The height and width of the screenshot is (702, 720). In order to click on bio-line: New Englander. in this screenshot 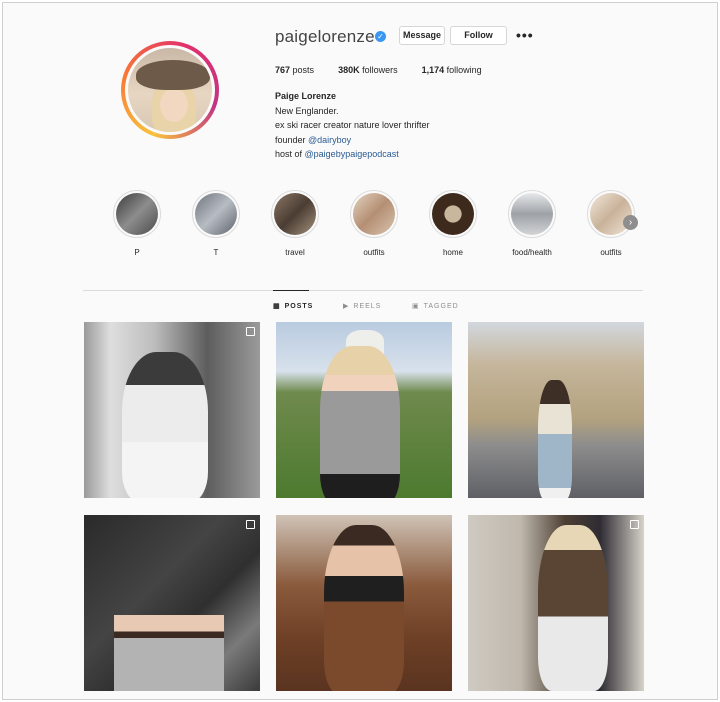, I will do `click(307, 110)`.